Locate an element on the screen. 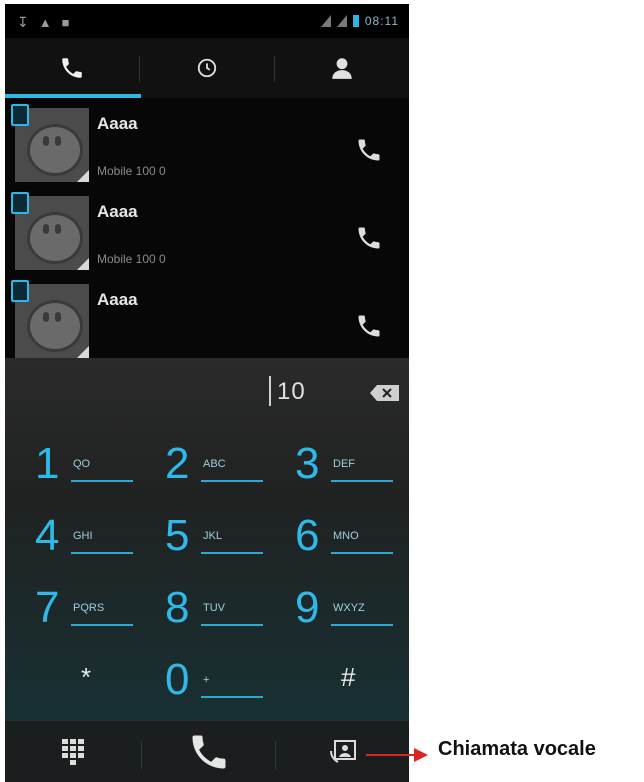 The width and height of the screenshot is (644, 782). key-5: 5 JKL is located at coordinates (213, 540).